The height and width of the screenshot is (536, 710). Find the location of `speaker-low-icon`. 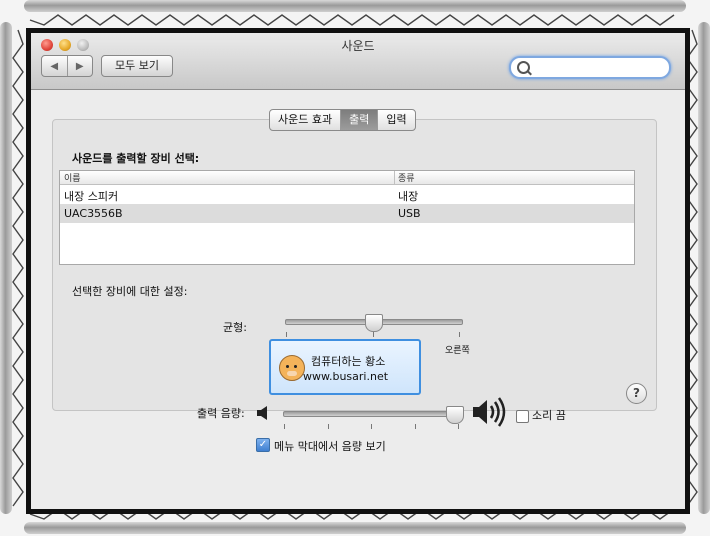

speaker-low-icon is located at coordinates (262, 413).